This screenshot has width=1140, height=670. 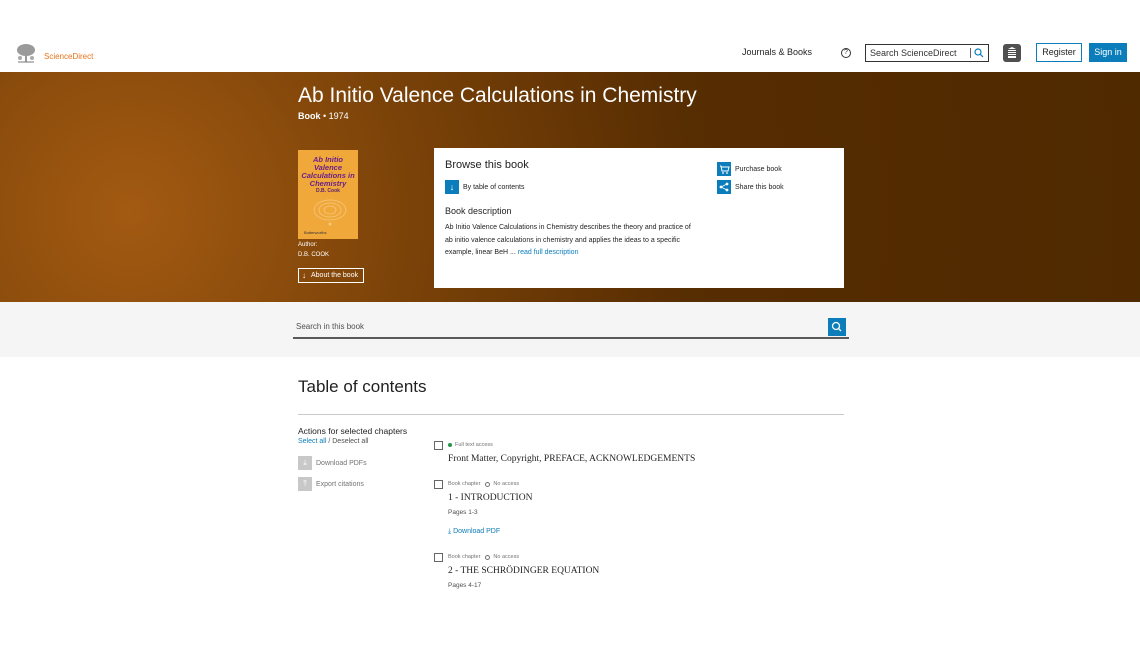 I want to click on toc-divider, so click(x=571, y=414).